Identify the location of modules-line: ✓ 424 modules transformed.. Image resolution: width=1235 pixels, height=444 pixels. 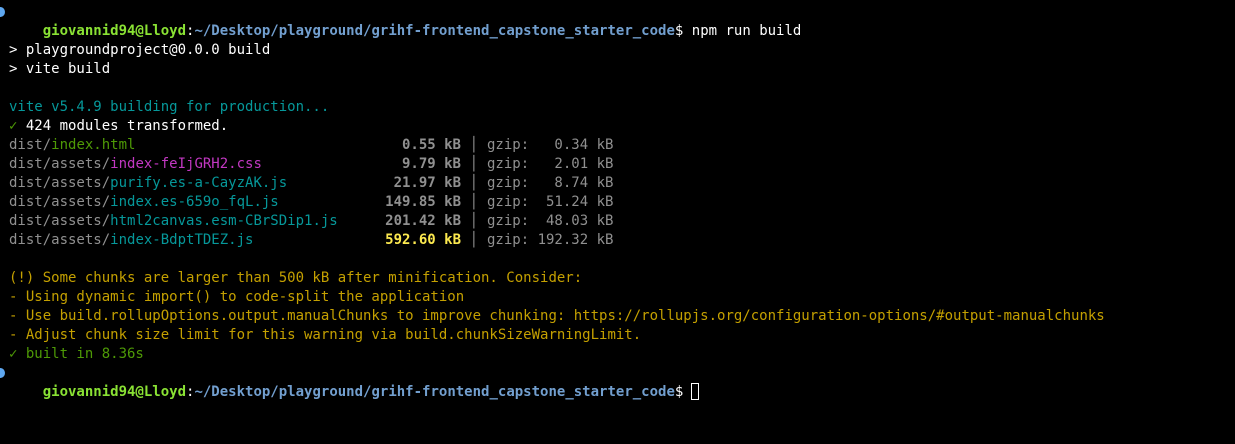
(617, 126).